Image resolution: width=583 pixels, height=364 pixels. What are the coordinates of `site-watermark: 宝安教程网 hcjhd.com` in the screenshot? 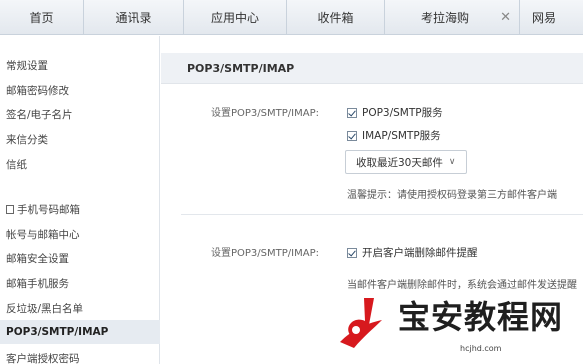 It's located at (456, 323).